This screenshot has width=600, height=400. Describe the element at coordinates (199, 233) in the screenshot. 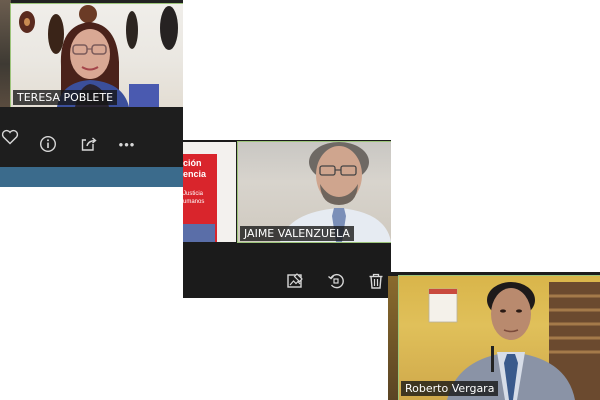

I see `participant-shoulder` at that location.